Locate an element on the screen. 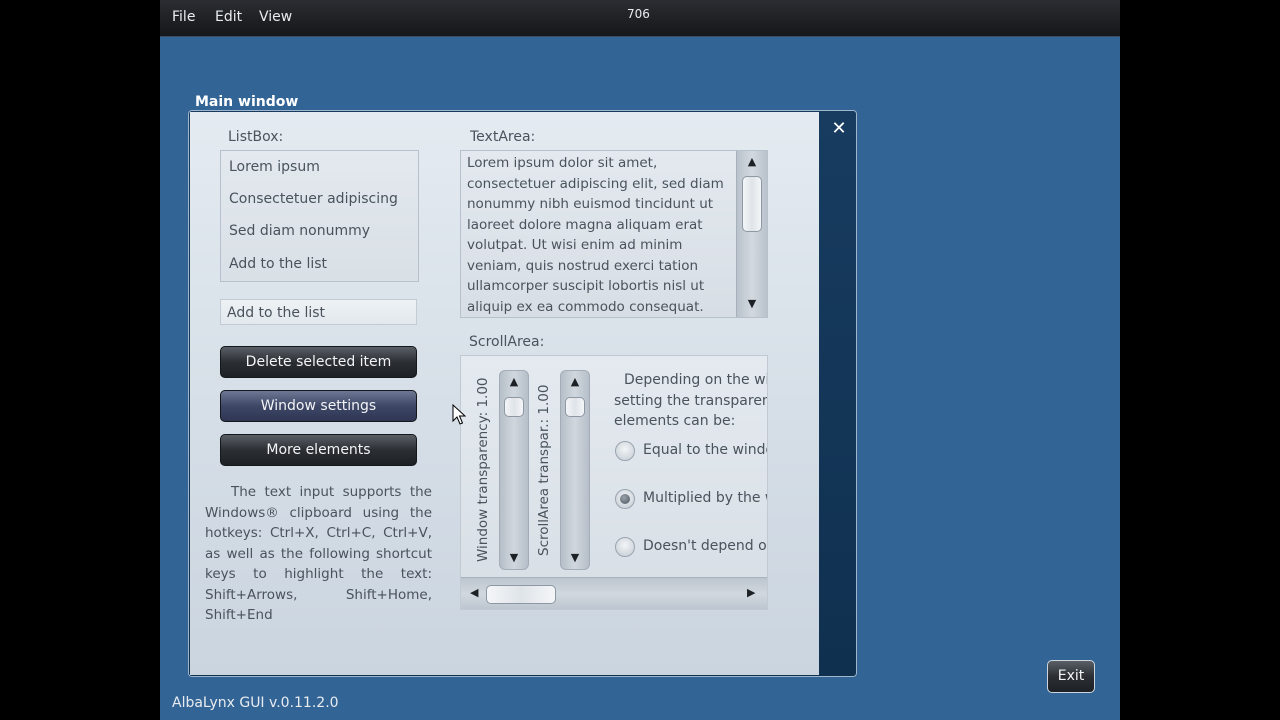 This screenshot has height=720, width=1280. list-item: Lorem ipsum is located at coordinates (274, 167).